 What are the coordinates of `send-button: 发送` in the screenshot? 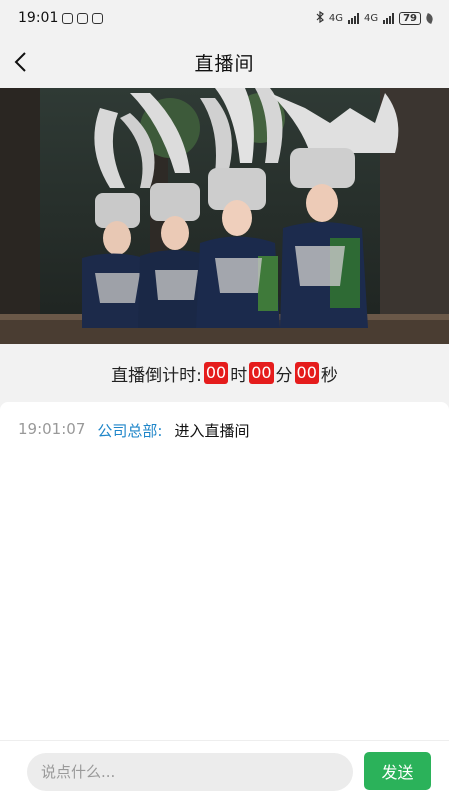 It's located at (397, 771).